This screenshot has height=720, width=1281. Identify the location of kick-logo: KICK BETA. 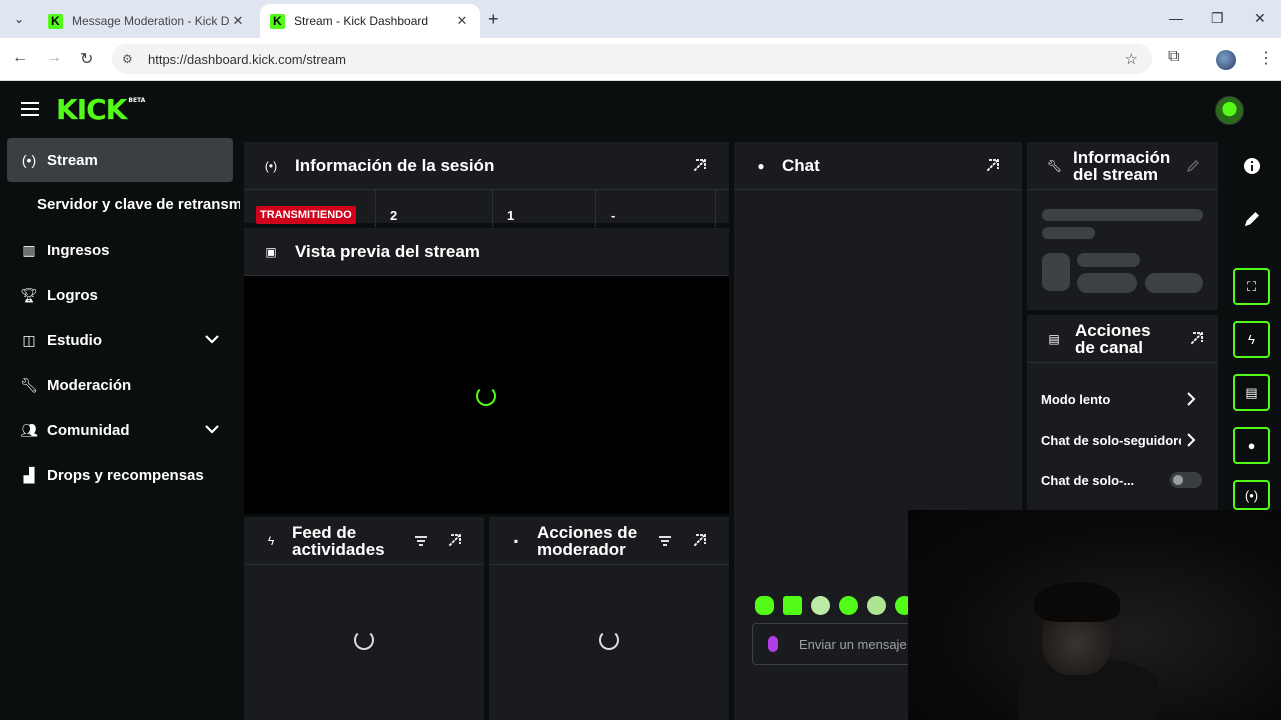
(100, 109).